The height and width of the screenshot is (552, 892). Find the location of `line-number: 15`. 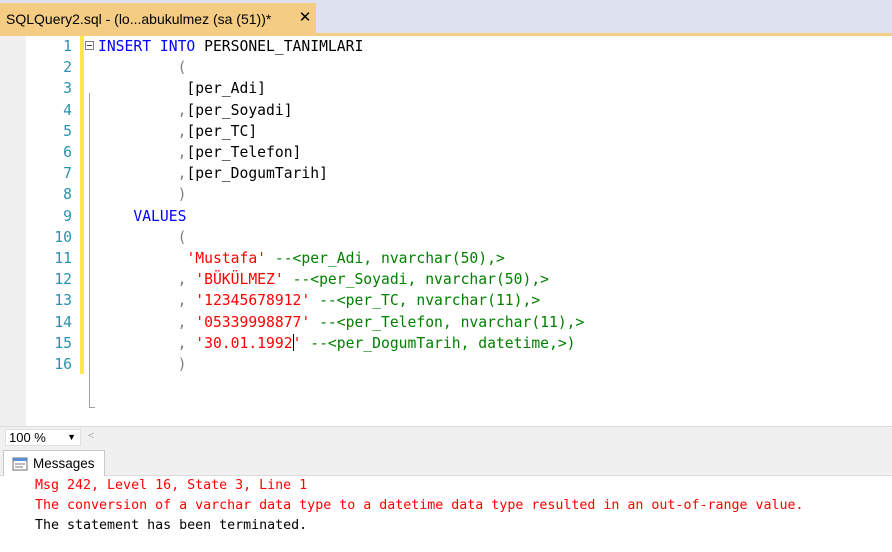

line-number: 15 is located at coordinates (63, 343).